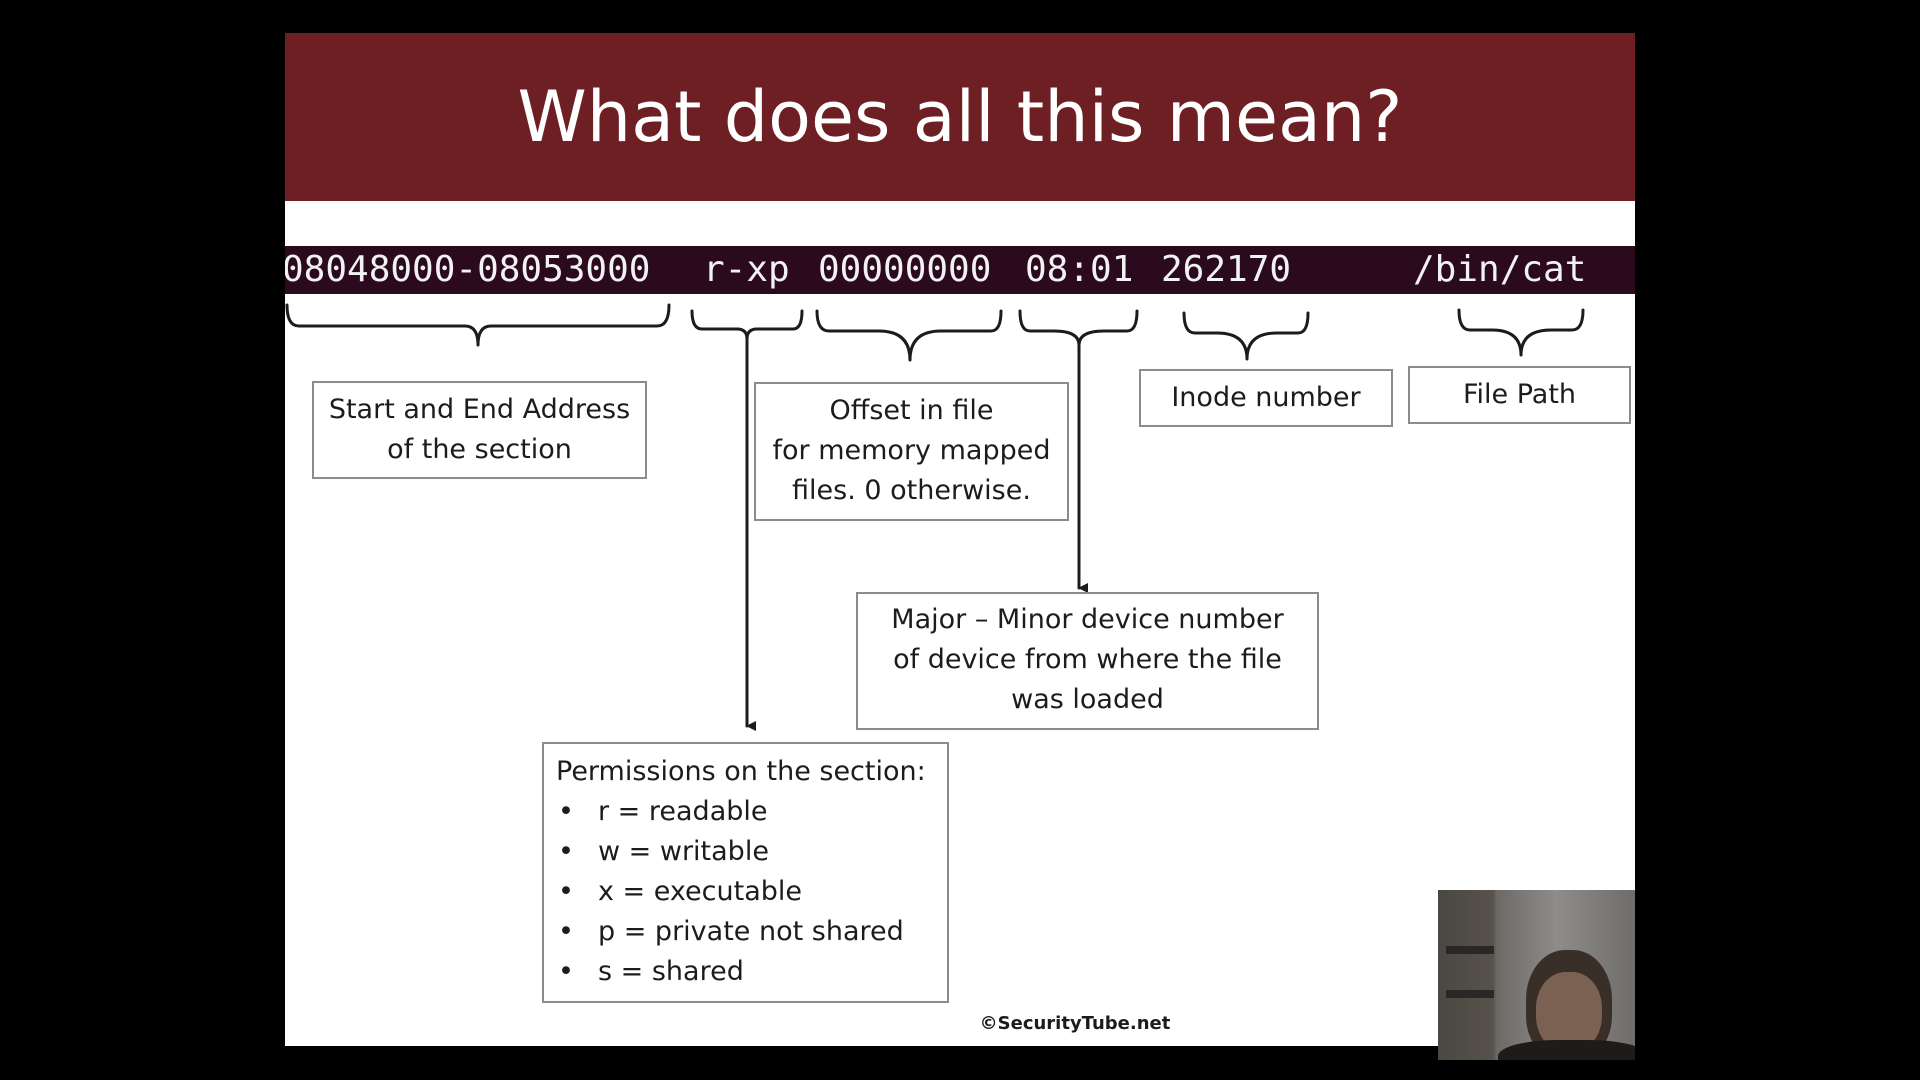 The height and width of the screenshot is (1080, 1920). Describe the element at coordinates (911, 490) in the screenshot. I see `offset-label-line-3: files. 0 otherwise.` at that location.